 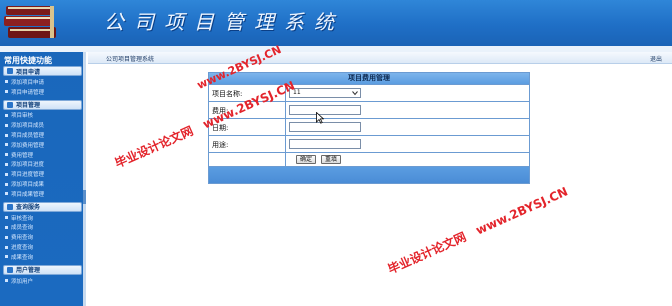 I want to click on sidebar-title: 常用快捷功能, so click(x=28, y=60).